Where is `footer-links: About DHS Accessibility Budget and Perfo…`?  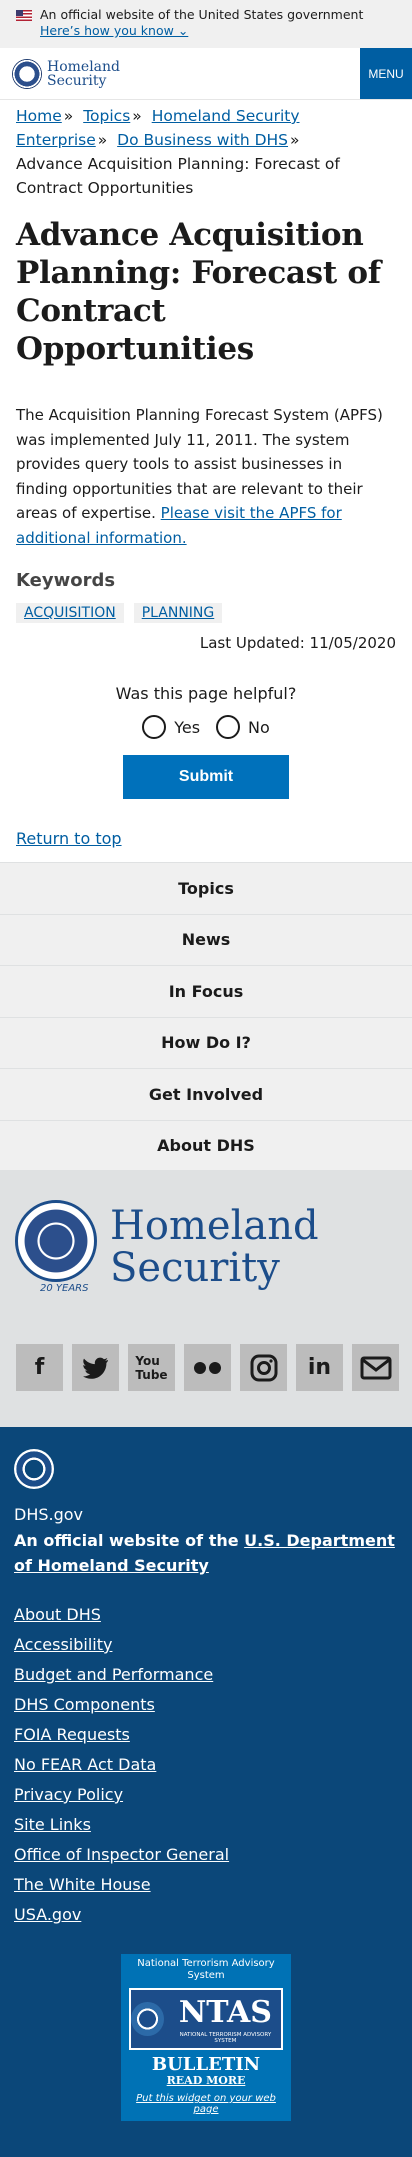
footer-links: About DHS Accessibility Budget and Perfo… is located at coordinates (206, 1765).